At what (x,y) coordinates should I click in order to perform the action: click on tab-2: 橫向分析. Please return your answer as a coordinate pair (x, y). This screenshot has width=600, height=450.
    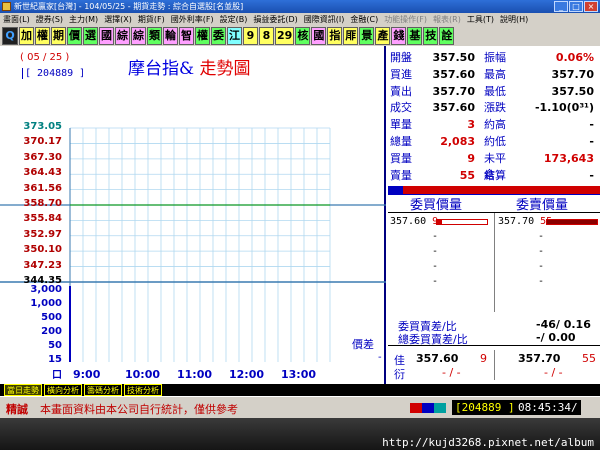
    Looking at the image, I should click on (63, 390).